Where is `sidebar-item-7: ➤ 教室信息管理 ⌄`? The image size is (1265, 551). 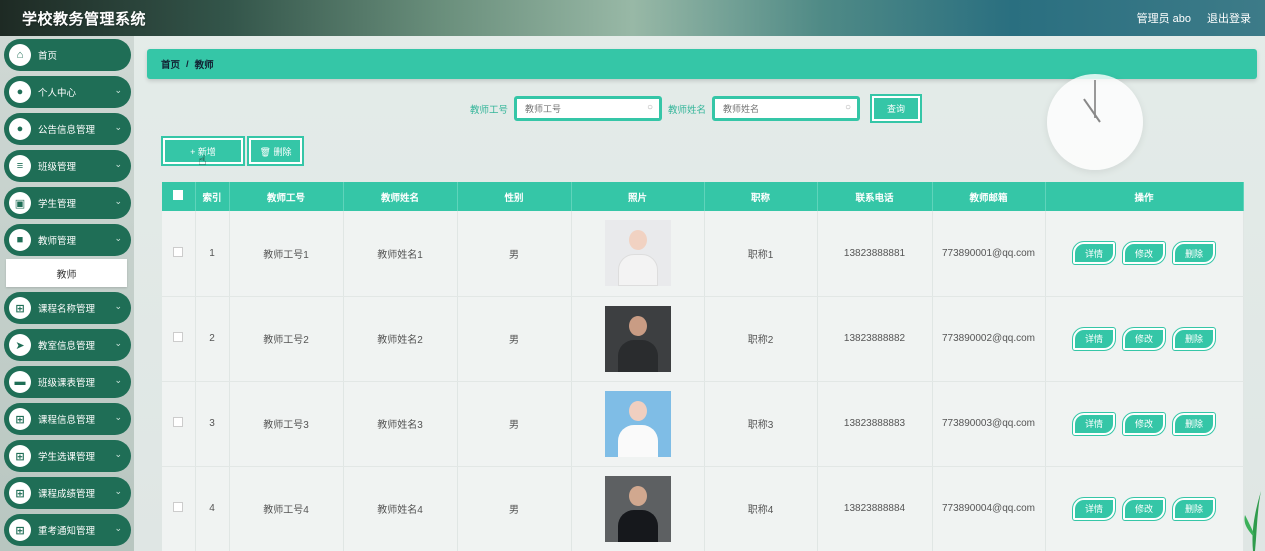
sidebar-item-7: ➤ 教室信息管理 ⌄ is located at coordinates (67, 345).